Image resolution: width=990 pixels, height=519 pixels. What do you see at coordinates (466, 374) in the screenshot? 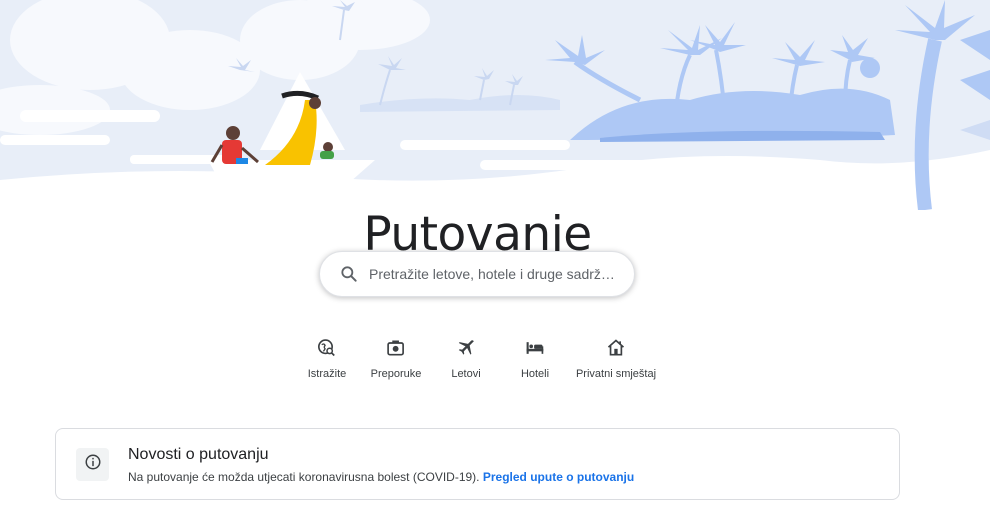
I see `quick-link-label: Letovi` at bounding box center [466, 374].